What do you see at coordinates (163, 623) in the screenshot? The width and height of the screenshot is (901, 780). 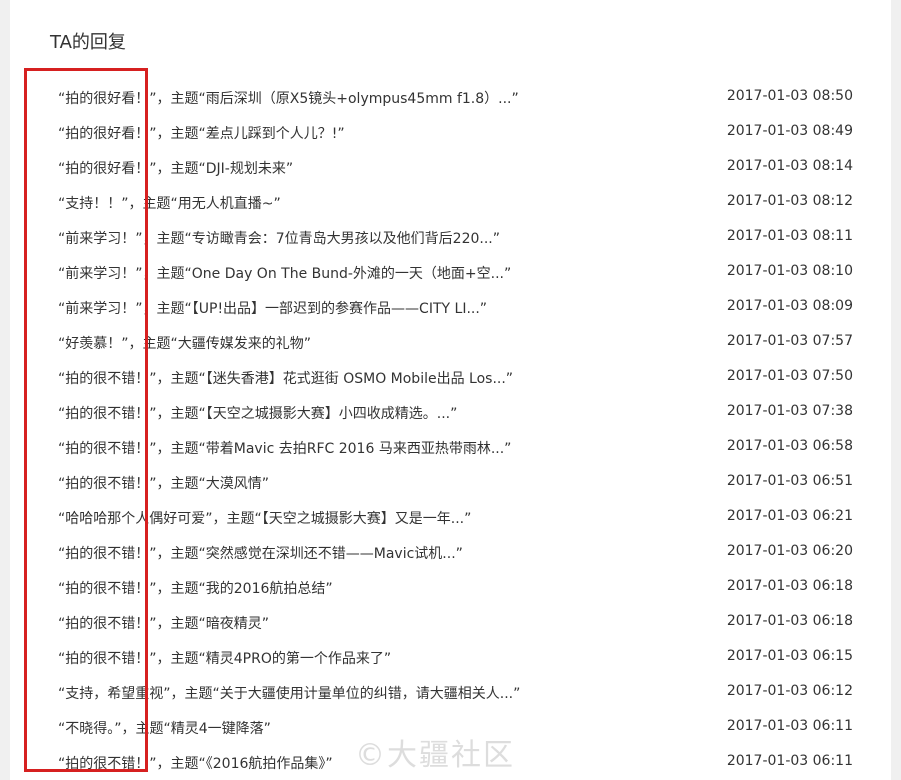 I see `reply-text: “拍的很不错！”，主题“暗夜精灵”` at bounding box center [163, 623].